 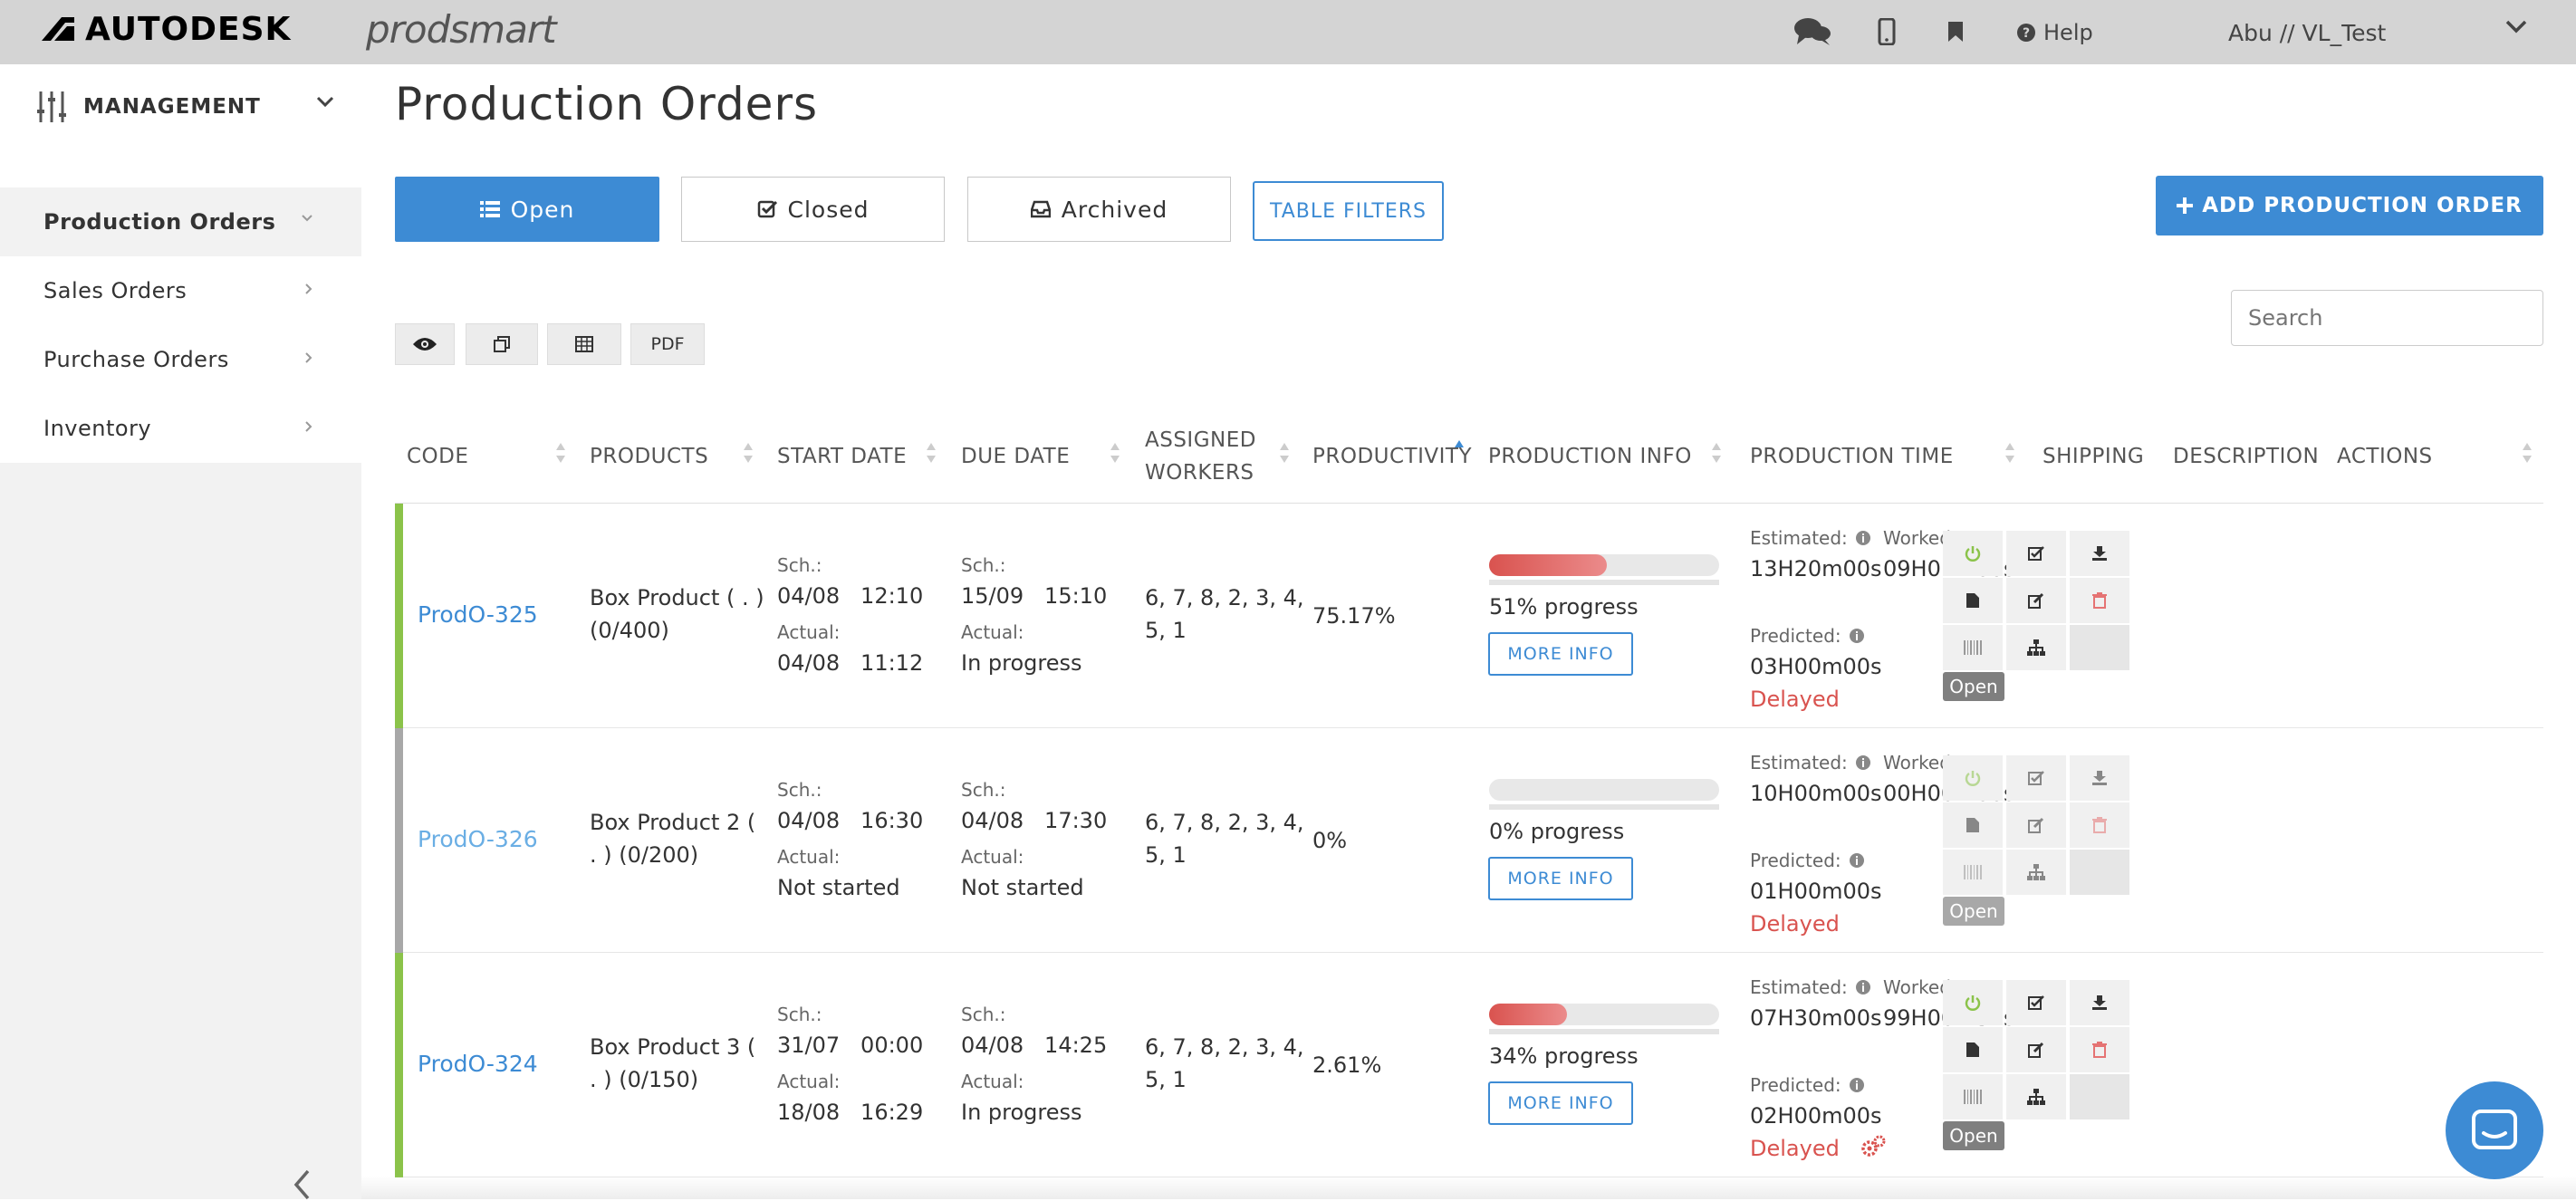 I want to click on col-header-assigned-workers-1: ASSIGNED, so click(x=1200, y=440).